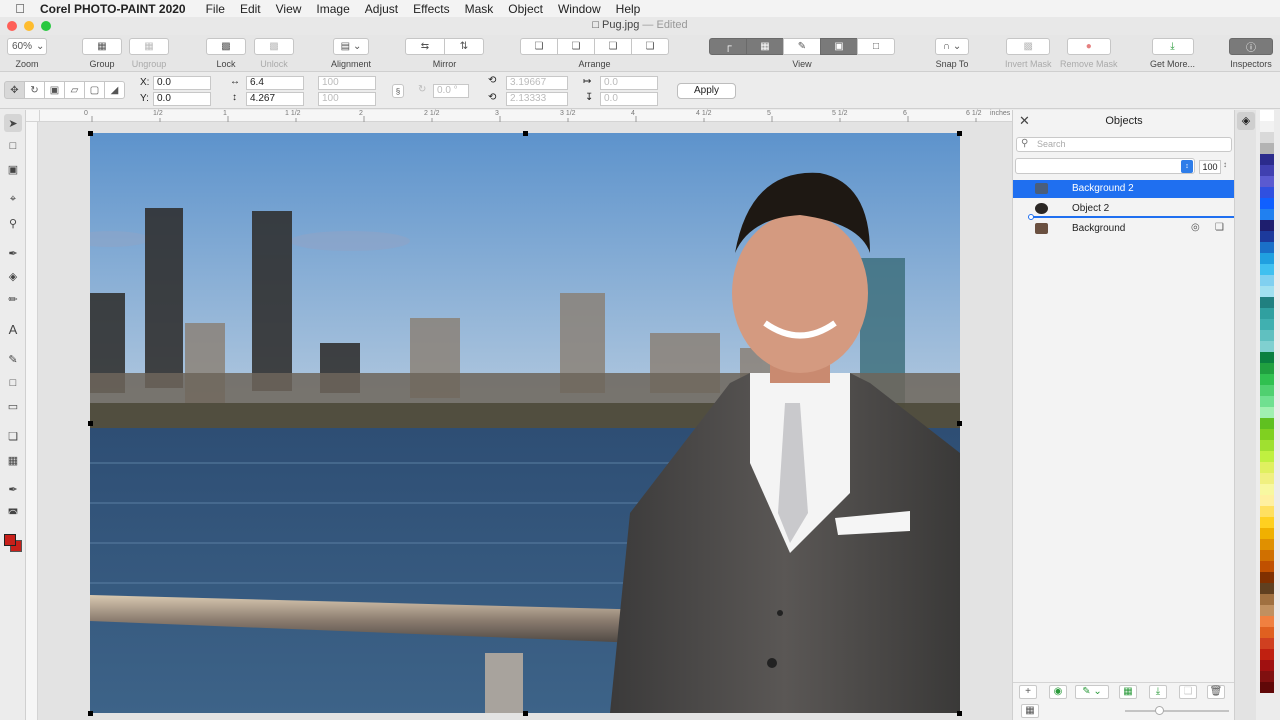 The height and width of the screenshot is (720, 1280). What do you see at coordinates (289, 9) in the screenshot?
I see `menu-view: View` at bounding box center [289, 9].